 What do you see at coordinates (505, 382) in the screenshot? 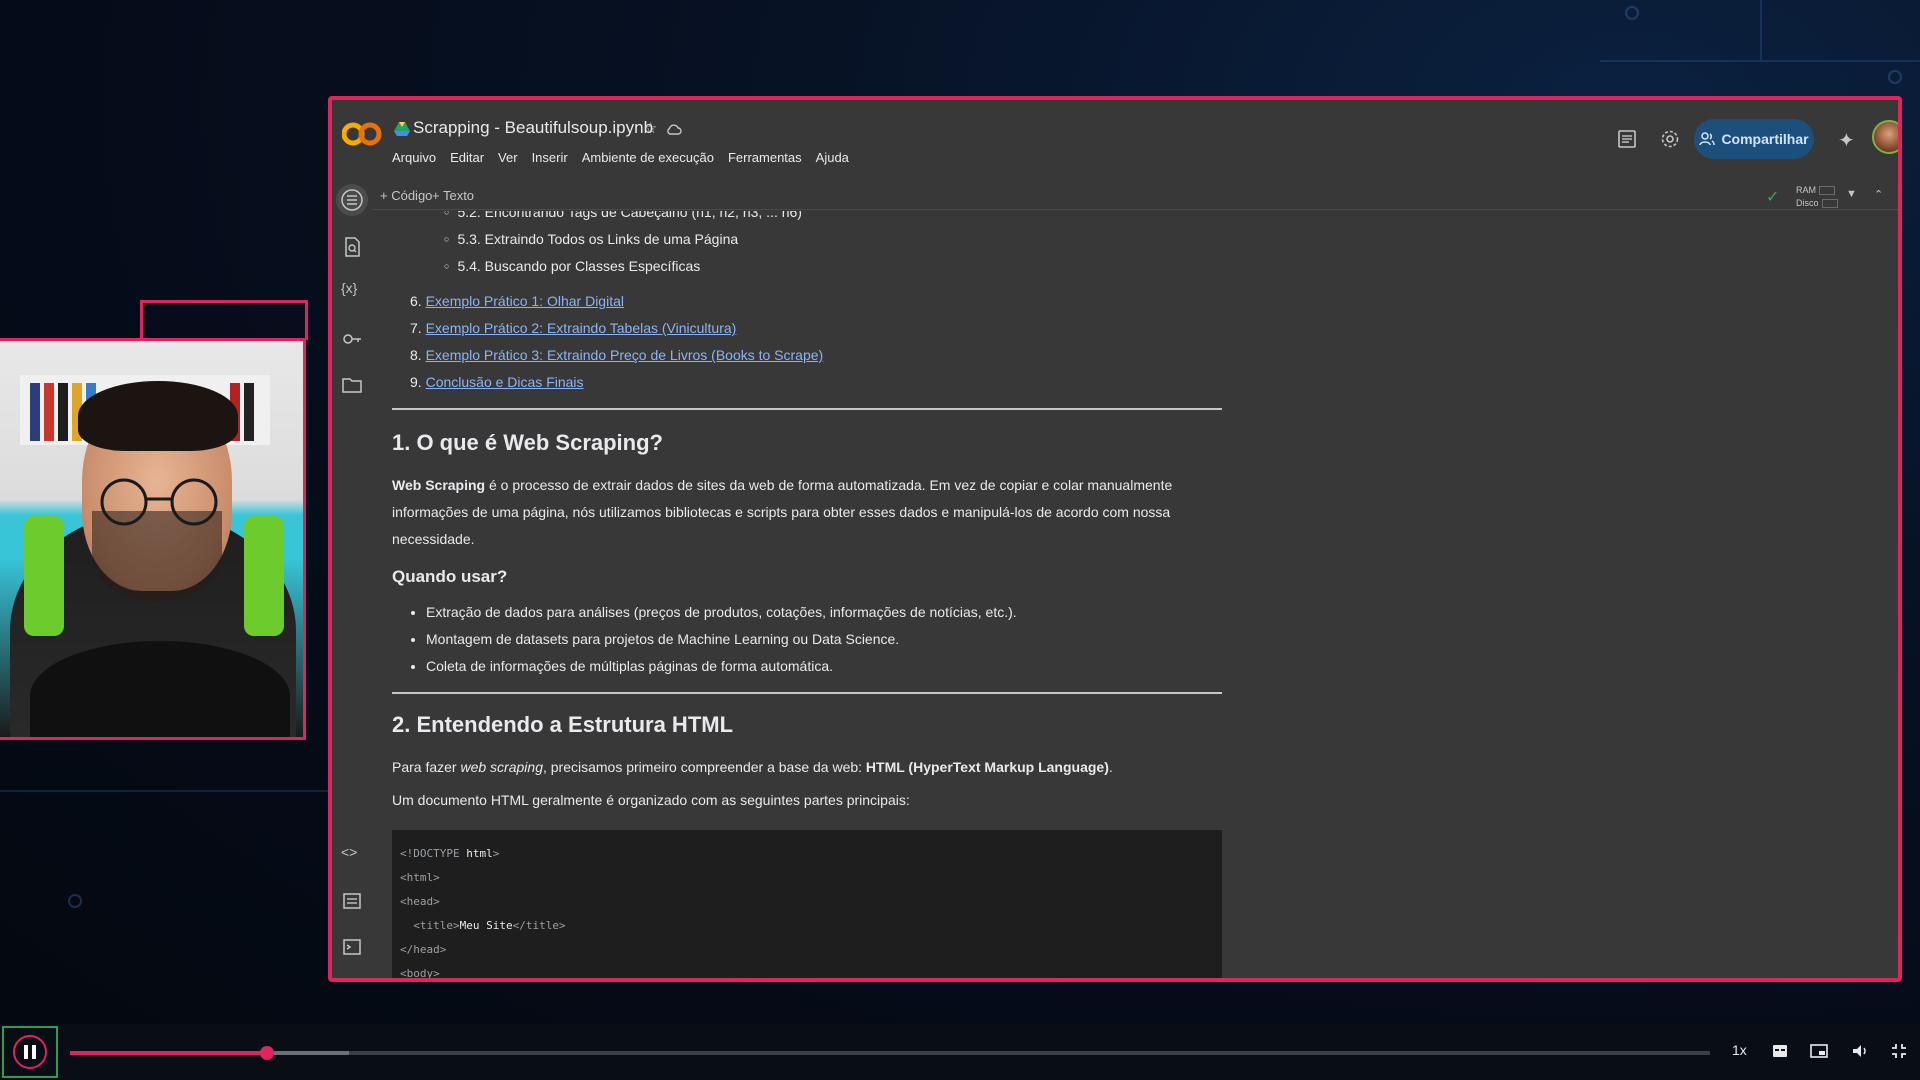
I see `toc-link: Conclusão e Dicas Finais` at bounding box center [505, 382].